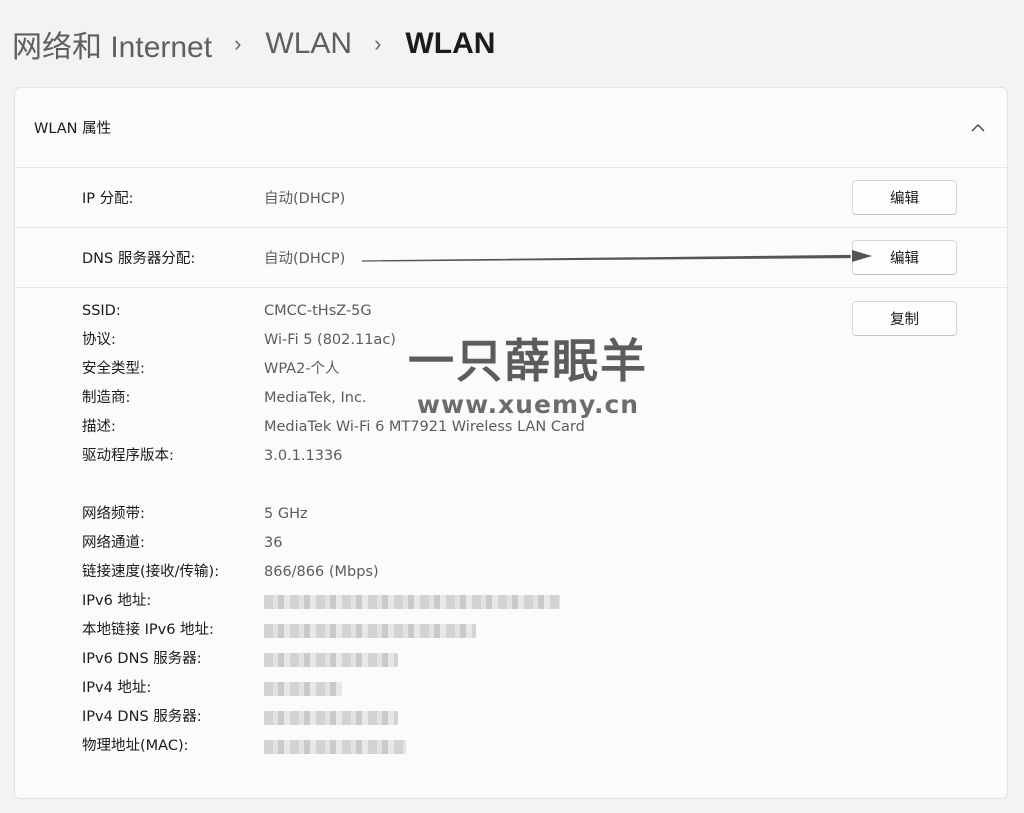 The width and height of the screenshot is (1024, 813). What do you see at coordinates (412, 602) in the screenshot?
I see `ipv6-address-redacted` at bounding box center [412, 602].